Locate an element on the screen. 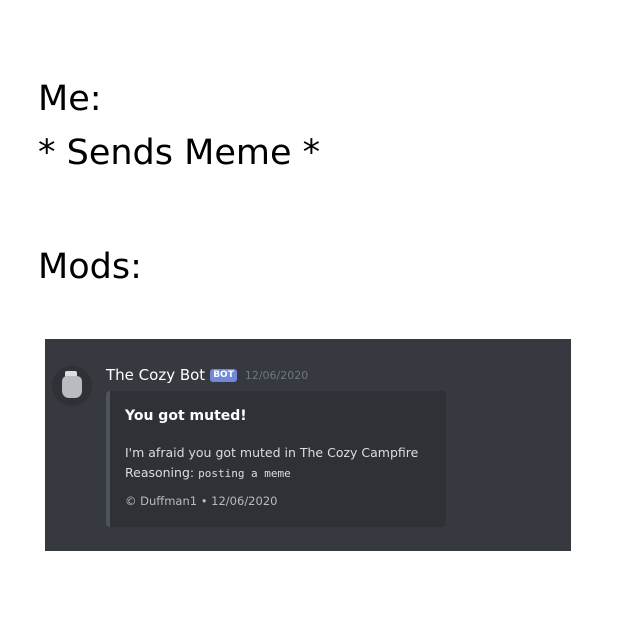 Image resolution: width=640 pixels, height=624 pixels. username: The Cozy Bot is located at coordinates (155, 375).